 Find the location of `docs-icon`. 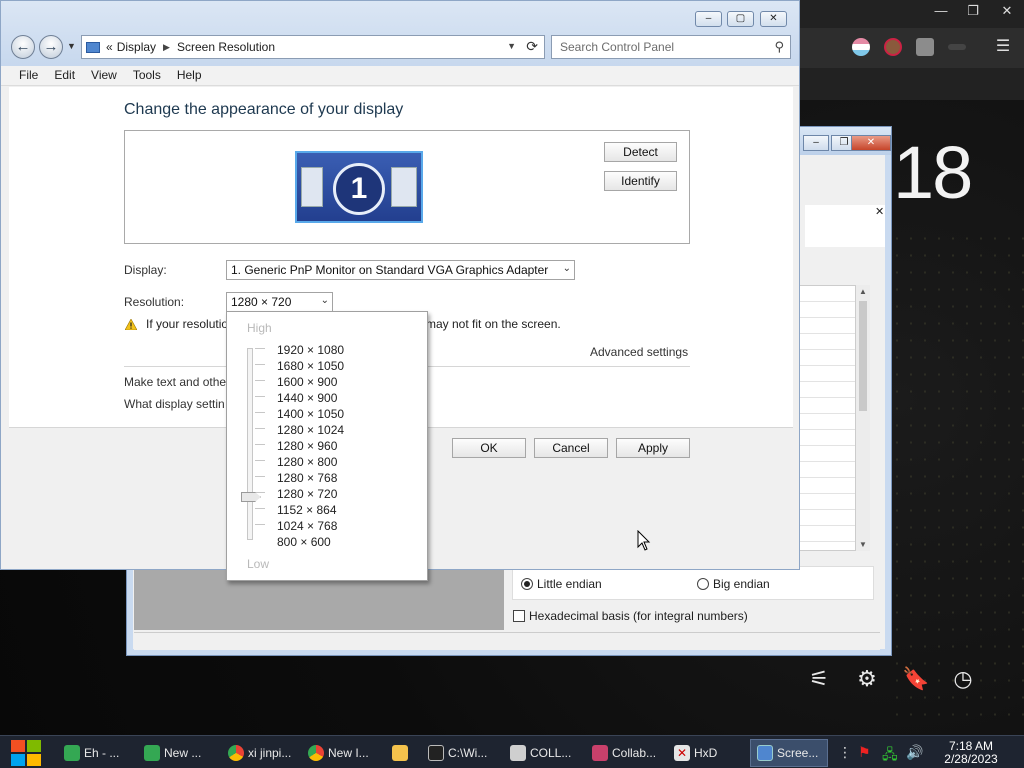

docs-icon is located at coordinates (152, 753).